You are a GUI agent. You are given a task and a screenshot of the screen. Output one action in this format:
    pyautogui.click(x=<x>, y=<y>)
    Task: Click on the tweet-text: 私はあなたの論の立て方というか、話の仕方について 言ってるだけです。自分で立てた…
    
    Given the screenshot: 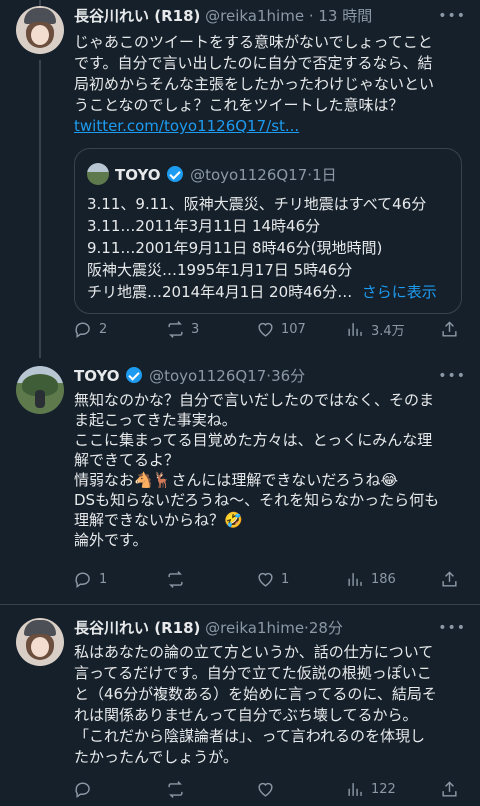 What is the action you would take?
    pyautogui.click(x=271, y=705)
    